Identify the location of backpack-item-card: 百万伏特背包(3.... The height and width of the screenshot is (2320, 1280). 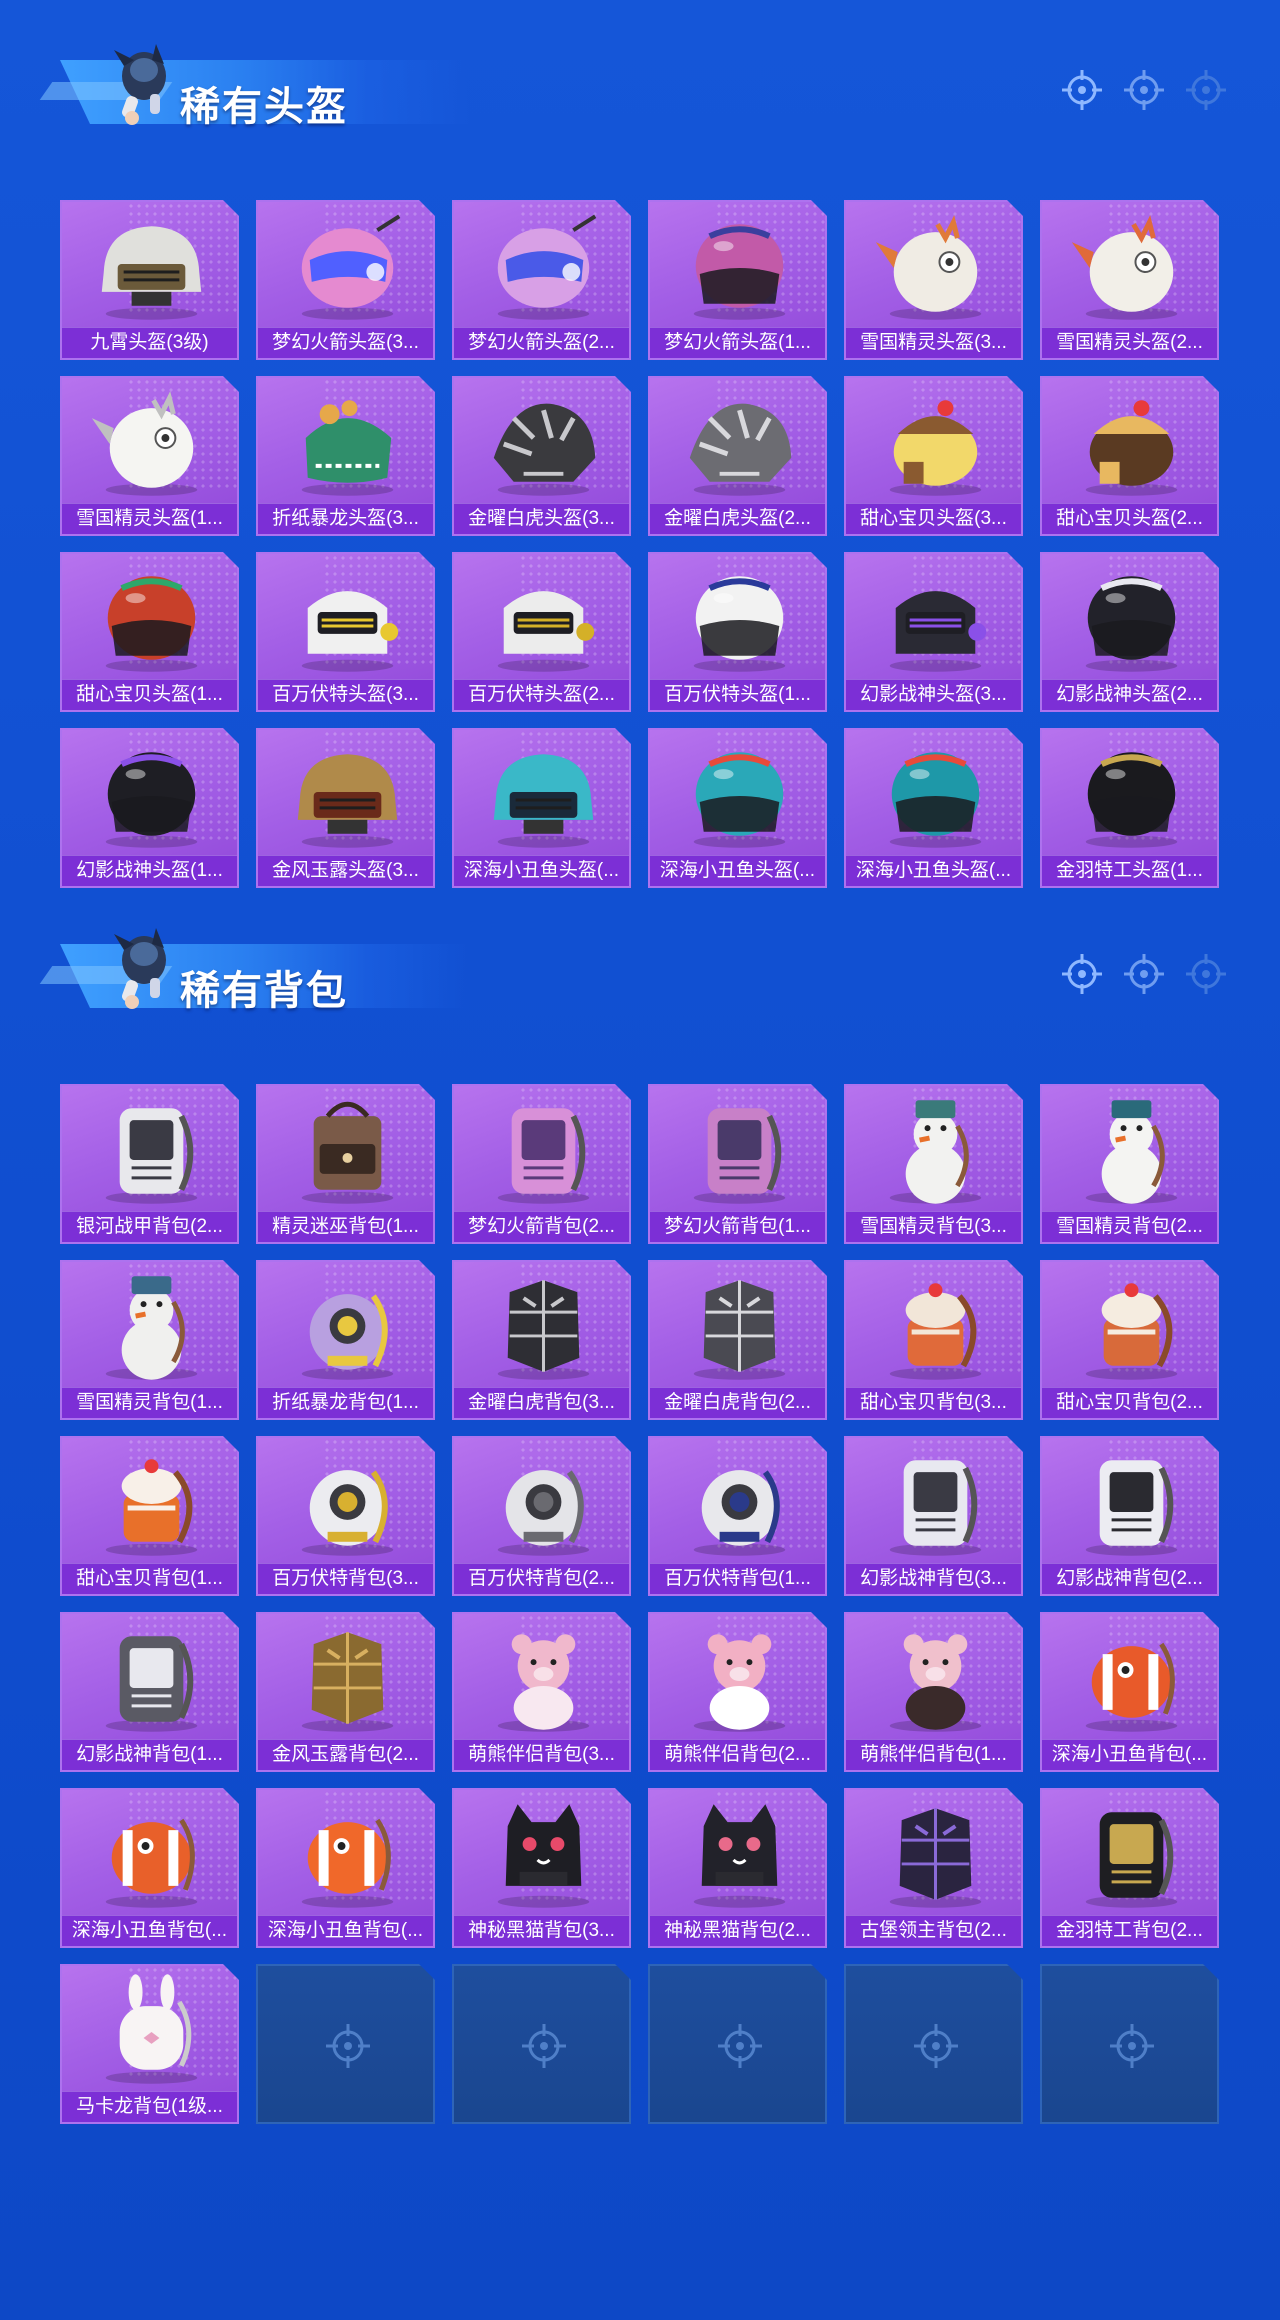
(345, 1516).